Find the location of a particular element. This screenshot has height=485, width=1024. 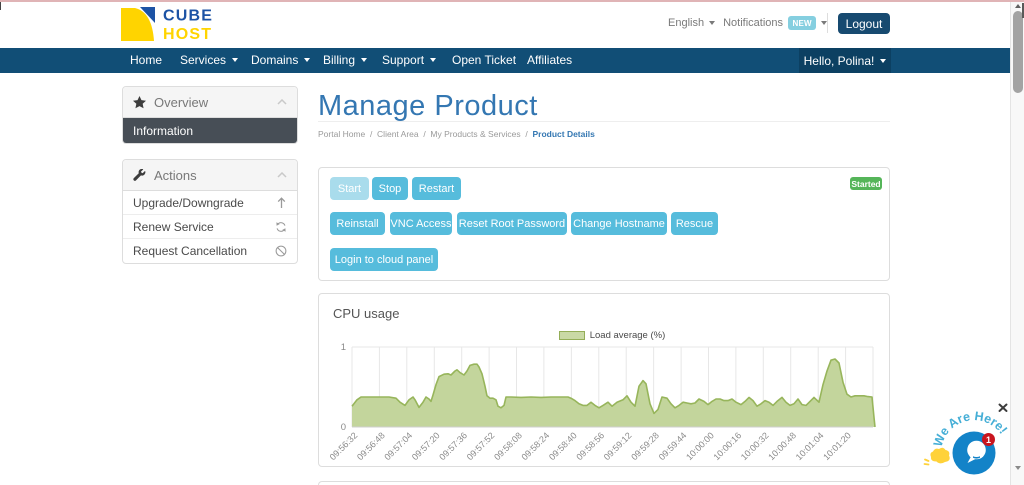

svg-text: 10:00:16 is located at coordinates (727, 446).